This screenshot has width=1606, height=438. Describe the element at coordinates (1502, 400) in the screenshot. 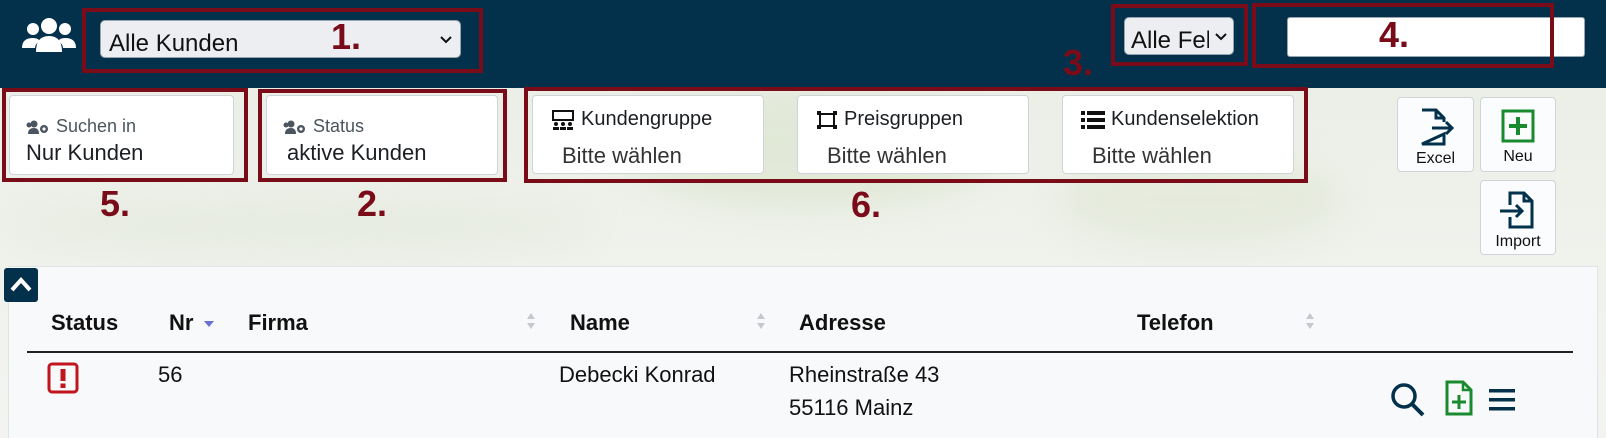

I see `menu-icon` at that location.